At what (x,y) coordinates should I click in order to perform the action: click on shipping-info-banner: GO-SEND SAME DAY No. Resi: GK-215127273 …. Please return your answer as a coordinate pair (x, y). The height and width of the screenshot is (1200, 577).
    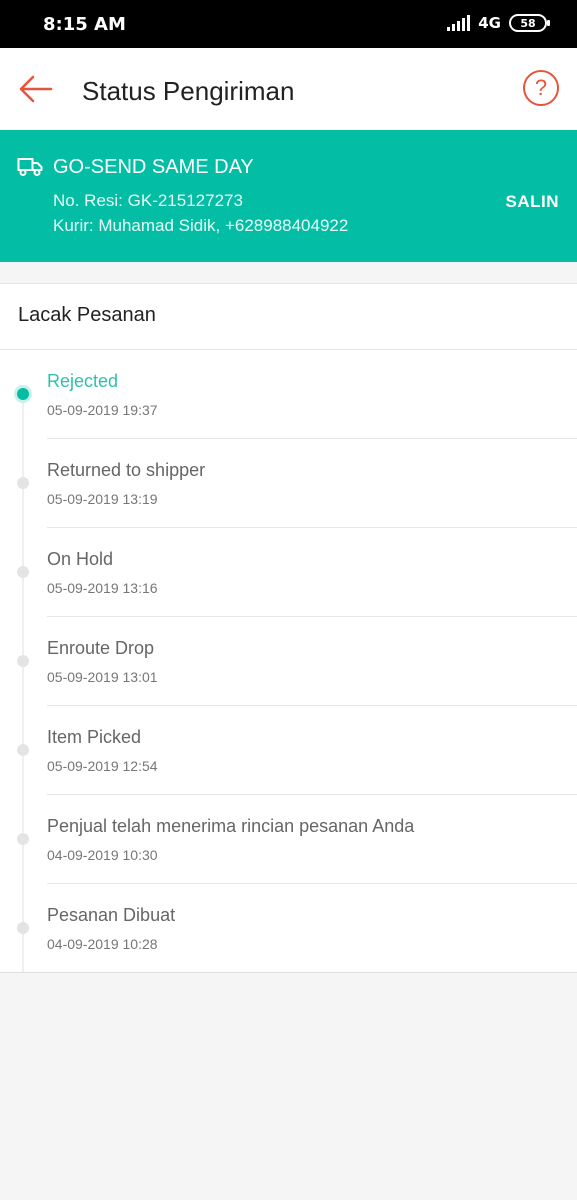
    Looking at the image, I should click on (288, 196).